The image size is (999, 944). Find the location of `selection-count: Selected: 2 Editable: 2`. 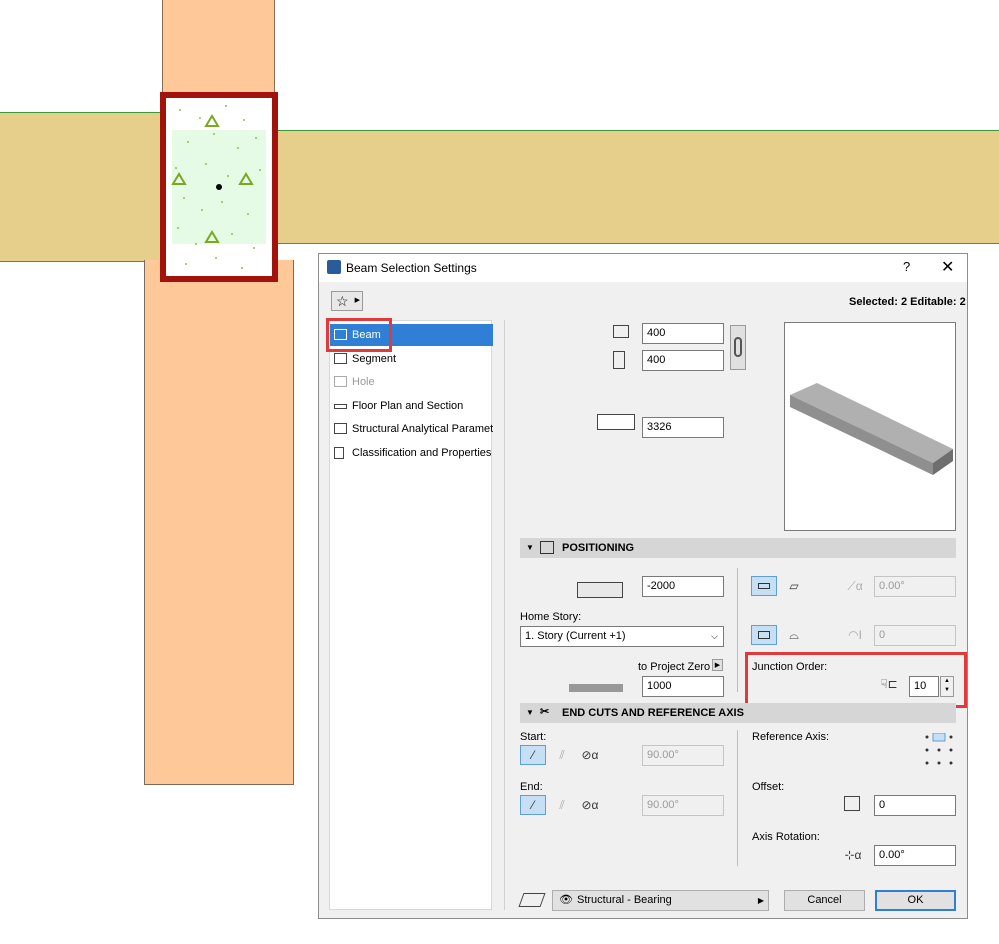

selection-count: Selected: 2 Editable: 2 is located at coordinates (907, 302).